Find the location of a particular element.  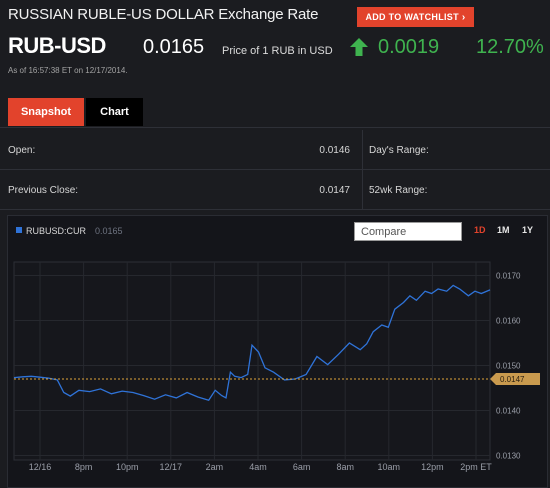

stat-value: 0.0147 is located at coordinates (334, 190).